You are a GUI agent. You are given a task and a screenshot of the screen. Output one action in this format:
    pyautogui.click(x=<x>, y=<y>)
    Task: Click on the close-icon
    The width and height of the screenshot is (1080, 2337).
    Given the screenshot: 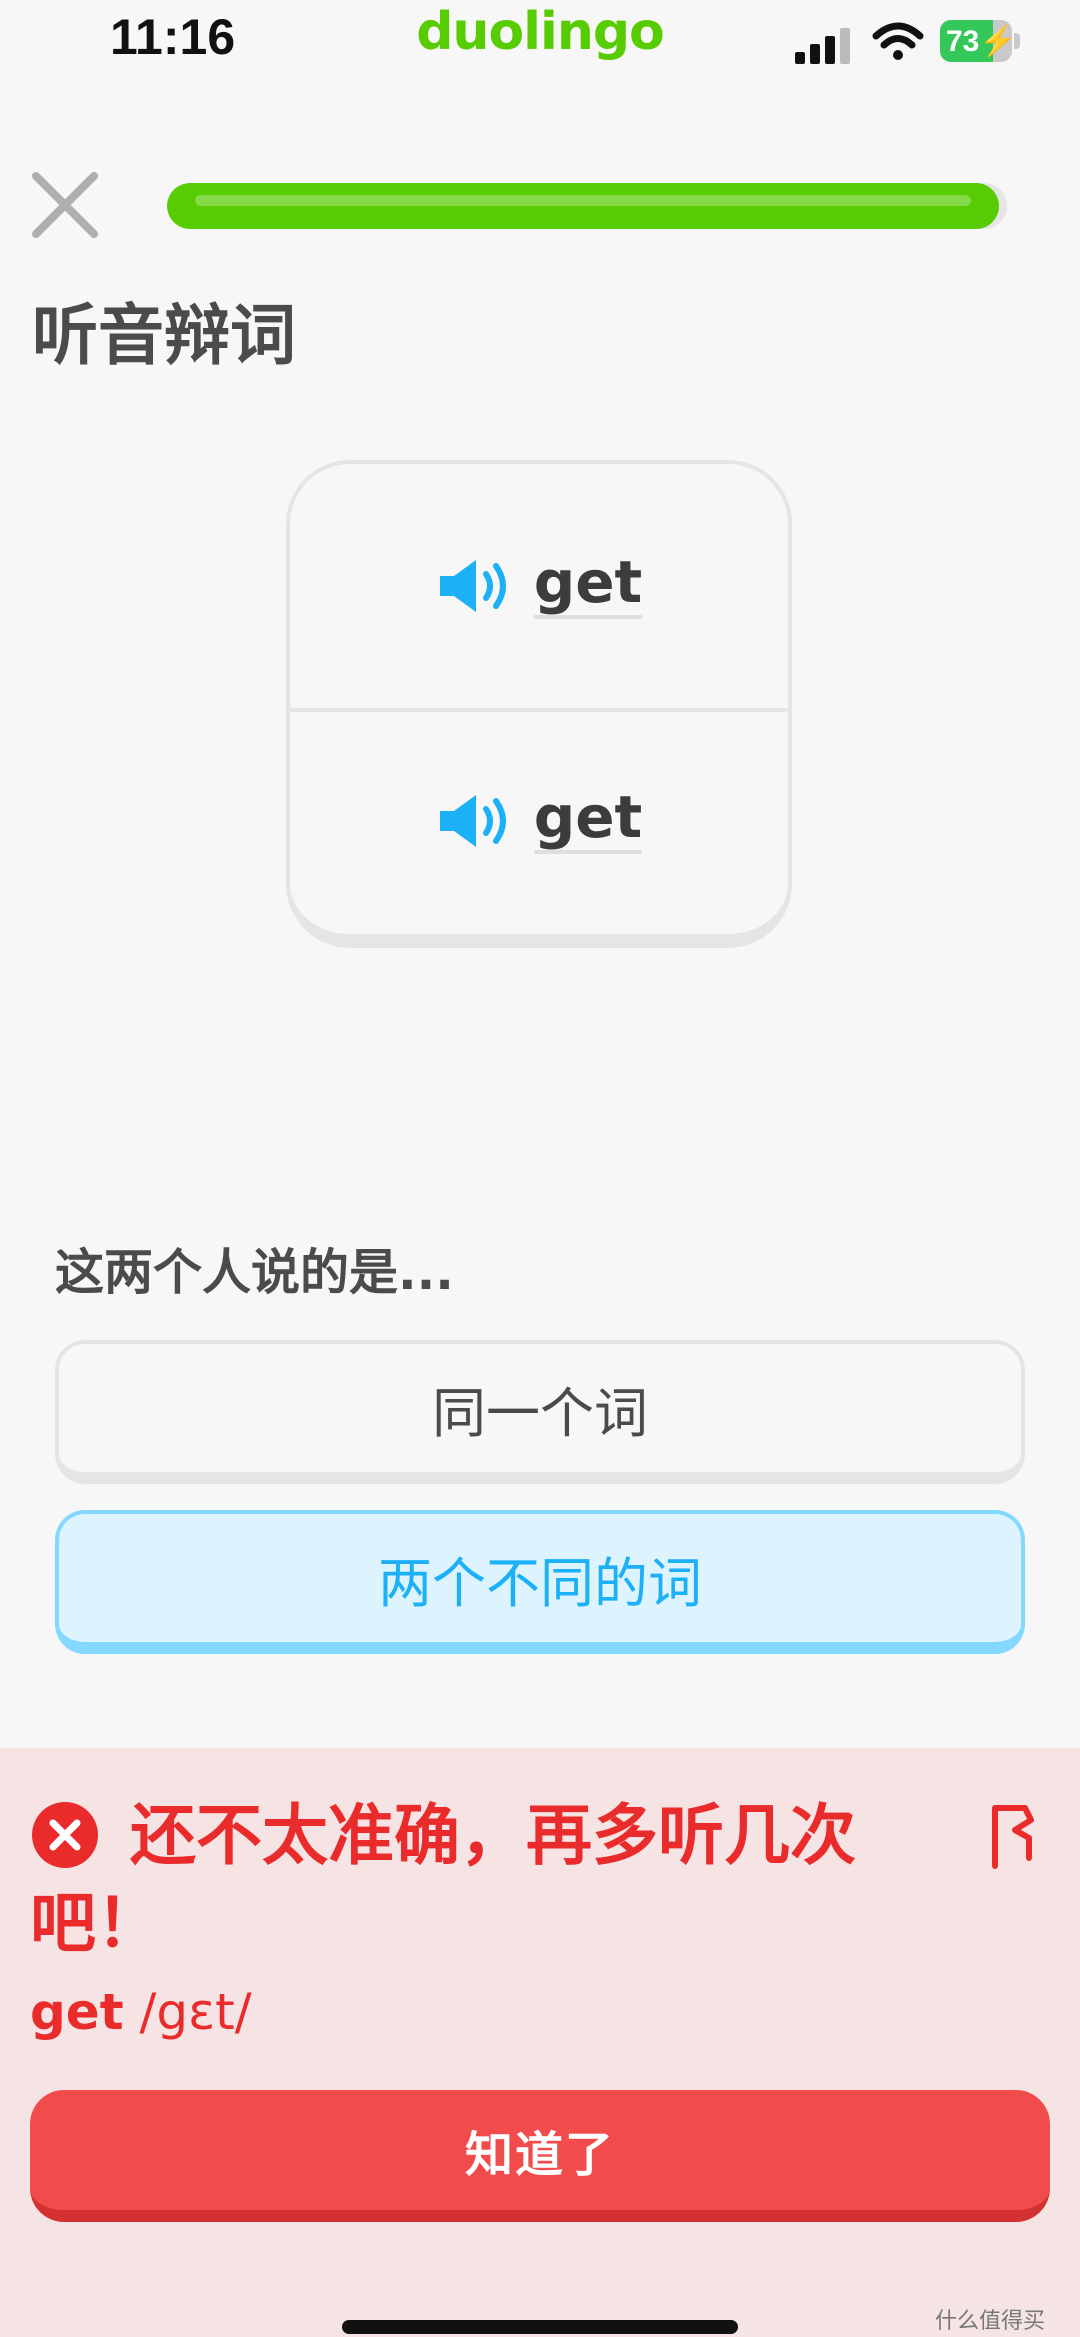 What is the action you would take?
    pyautogui.click(x=65, y=205)
    